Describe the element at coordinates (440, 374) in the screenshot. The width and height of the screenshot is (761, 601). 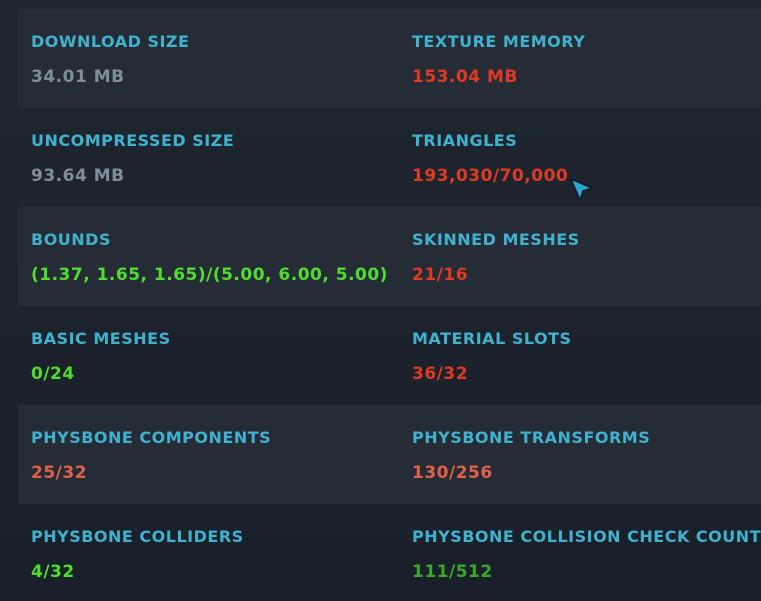
I see `stat-value: 36/32` at that location.